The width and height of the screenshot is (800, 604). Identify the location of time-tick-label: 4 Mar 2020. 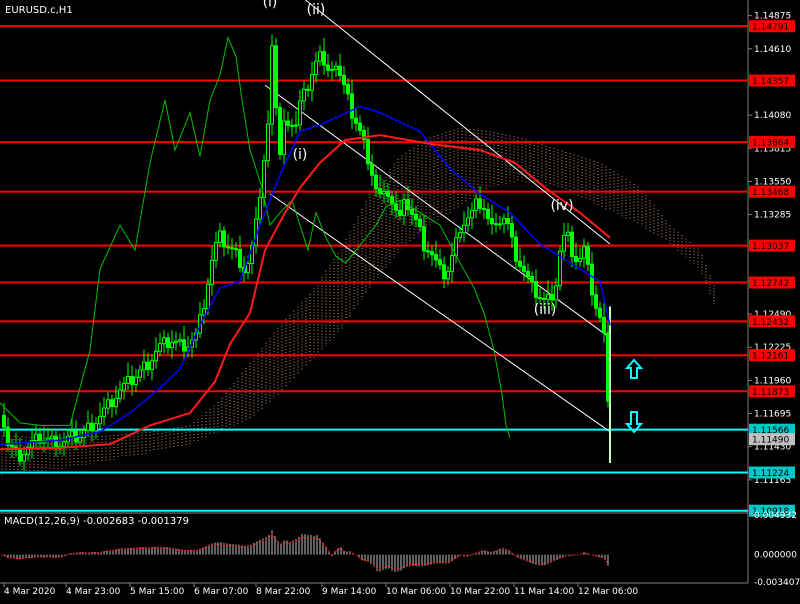
(30, 592).